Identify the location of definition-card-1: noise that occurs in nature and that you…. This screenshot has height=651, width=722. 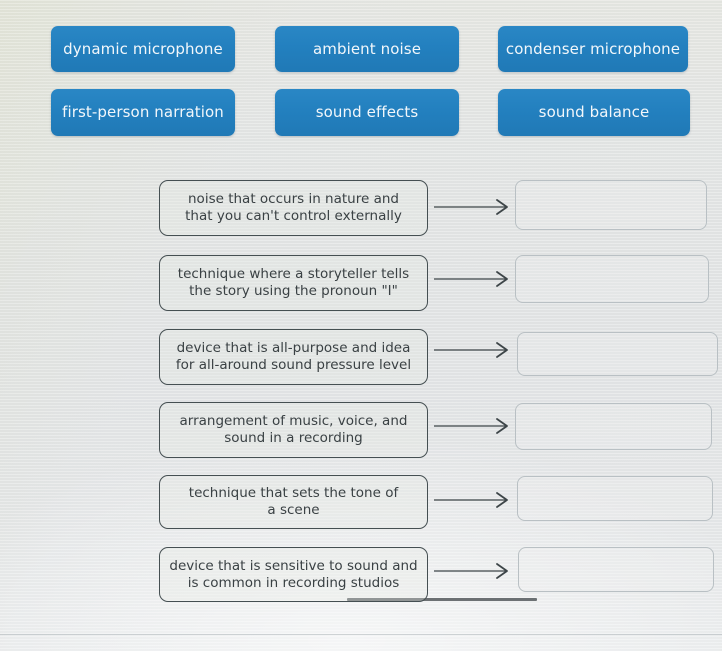
(293, 208).